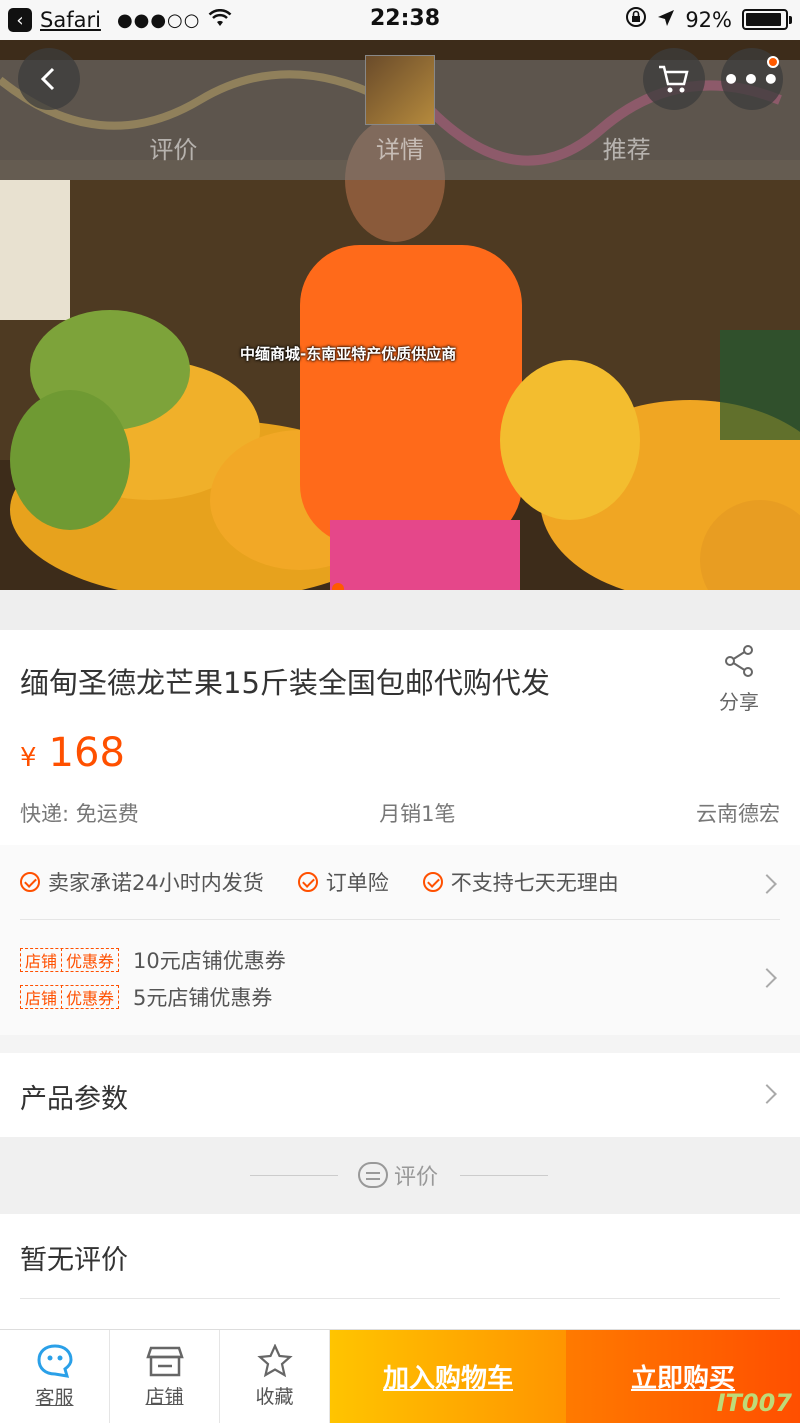 Image resolution: width=800 pixels, height=1423 pixels. Describe the element at coordinates (754, 1403) in the screenshot. I see `brand-watermark: IT007` at that location.